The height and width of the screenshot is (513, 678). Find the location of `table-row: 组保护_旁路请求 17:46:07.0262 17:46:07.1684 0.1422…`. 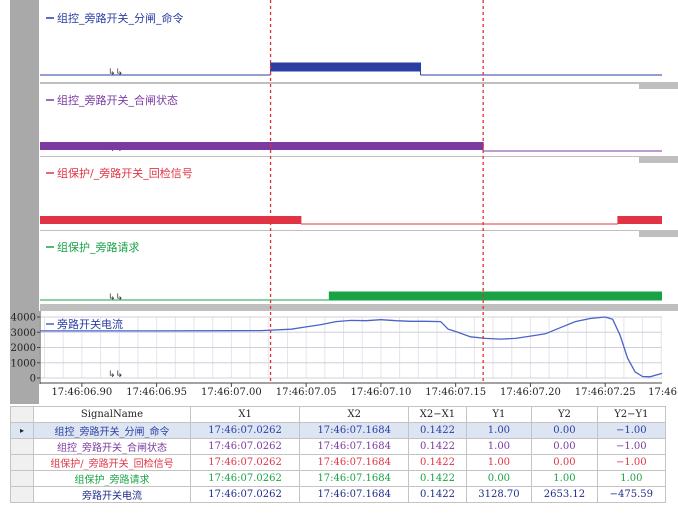

table-row: 组保护_旁路请求 17:46:07.0262 17:46:07.1684 0.1422… is located at coordinates (338, 478).